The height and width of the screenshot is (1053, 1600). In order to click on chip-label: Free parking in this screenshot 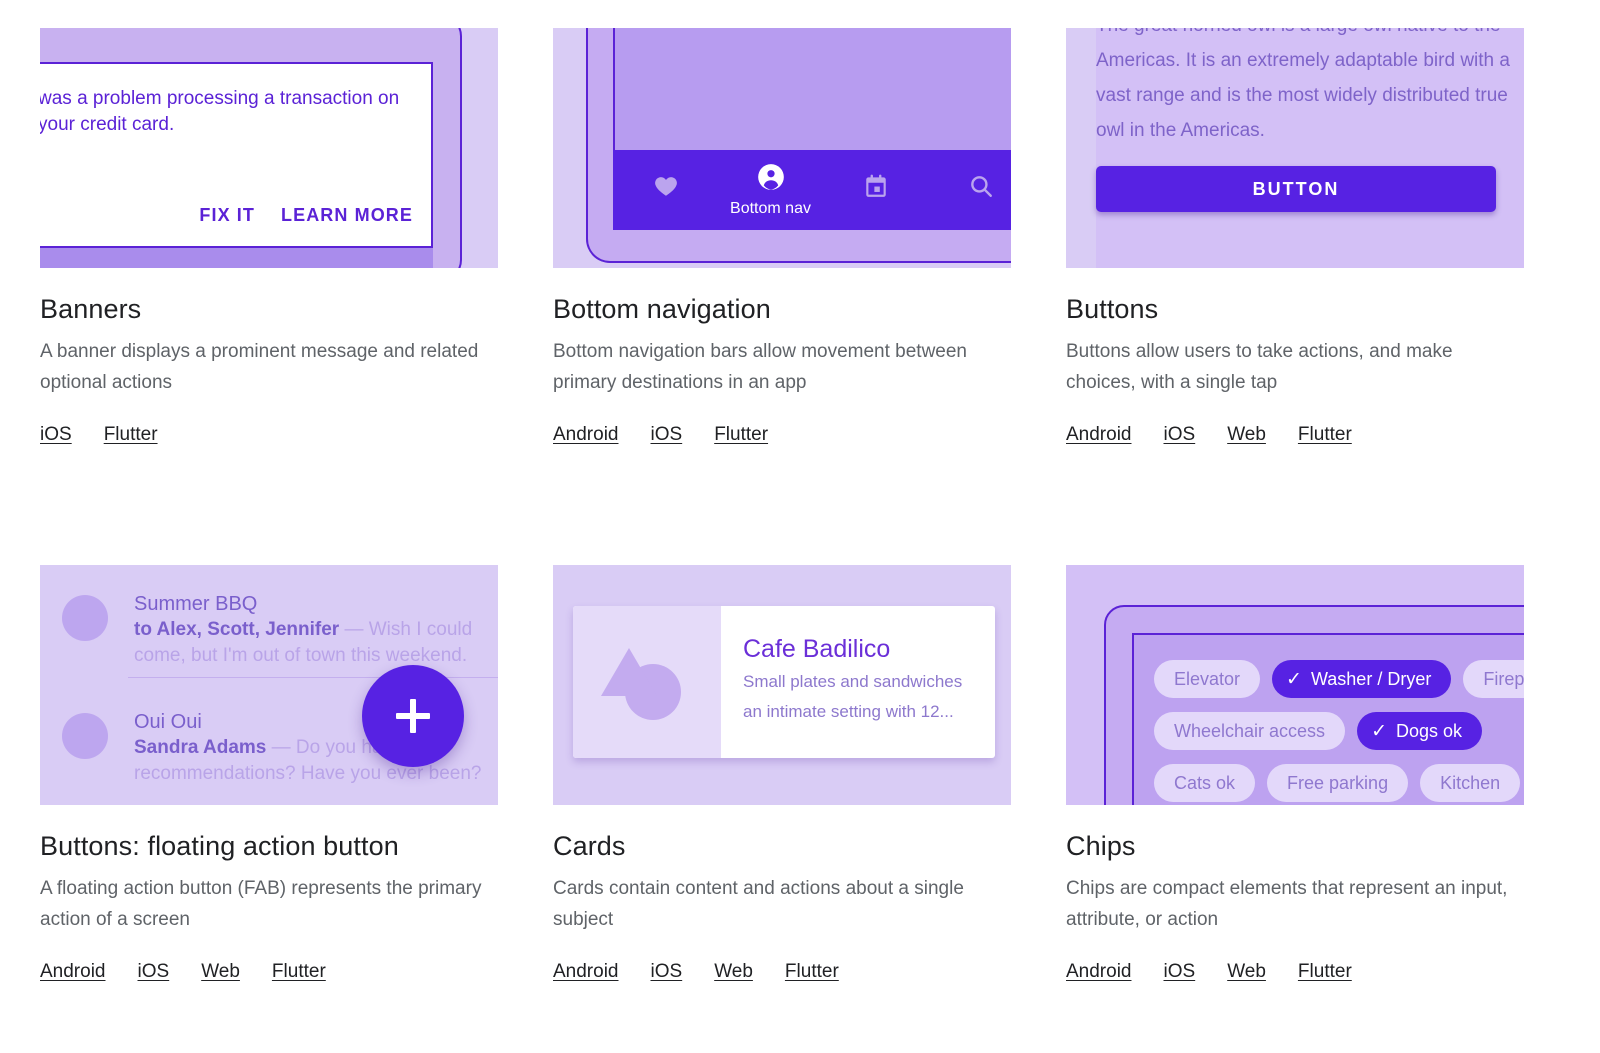, I will do `click(1338, 782)`.